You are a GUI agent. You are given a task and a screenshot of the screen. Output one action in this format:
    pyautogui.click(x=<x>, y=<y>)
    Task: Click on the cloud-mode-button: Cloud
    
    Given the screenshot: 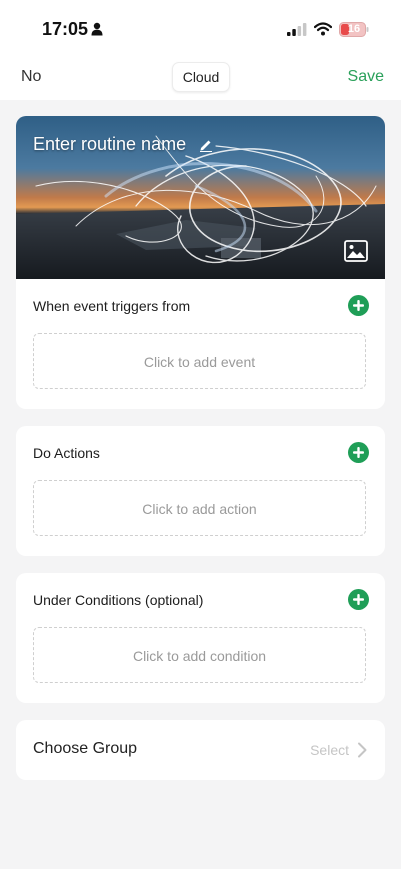 What is the action you would take?
    pyautogui.click(x=201, y=77)
    